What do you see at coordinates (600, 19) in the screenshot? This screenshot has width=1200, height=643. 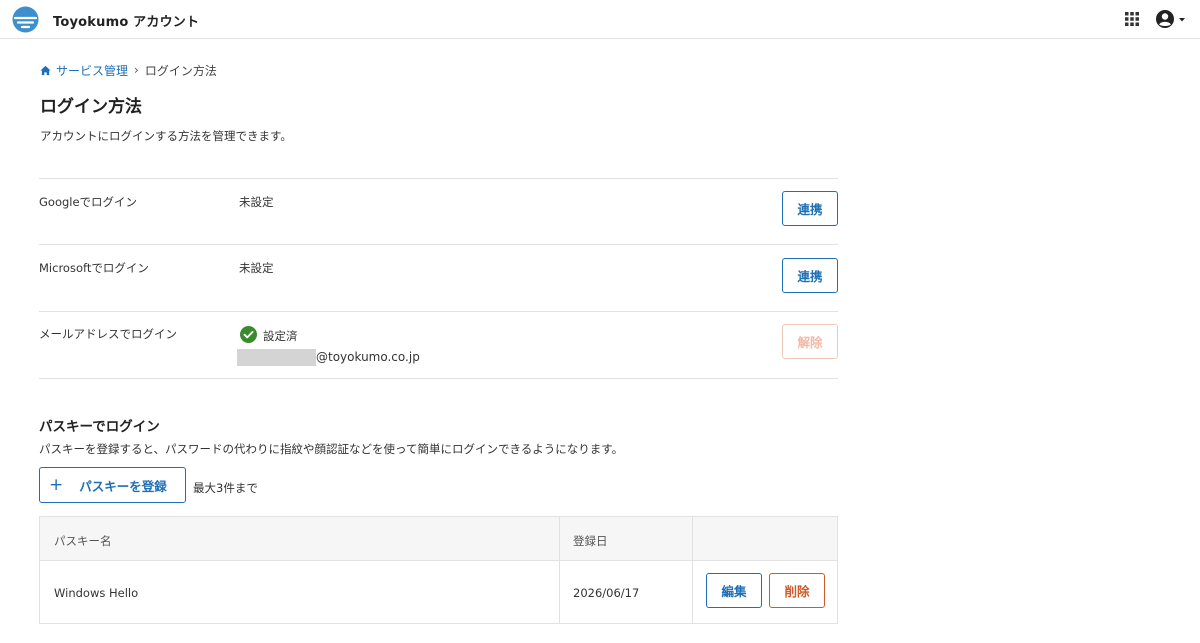 I see `app-header: Toyokumo アカウント` at bounding box center [600, 19].